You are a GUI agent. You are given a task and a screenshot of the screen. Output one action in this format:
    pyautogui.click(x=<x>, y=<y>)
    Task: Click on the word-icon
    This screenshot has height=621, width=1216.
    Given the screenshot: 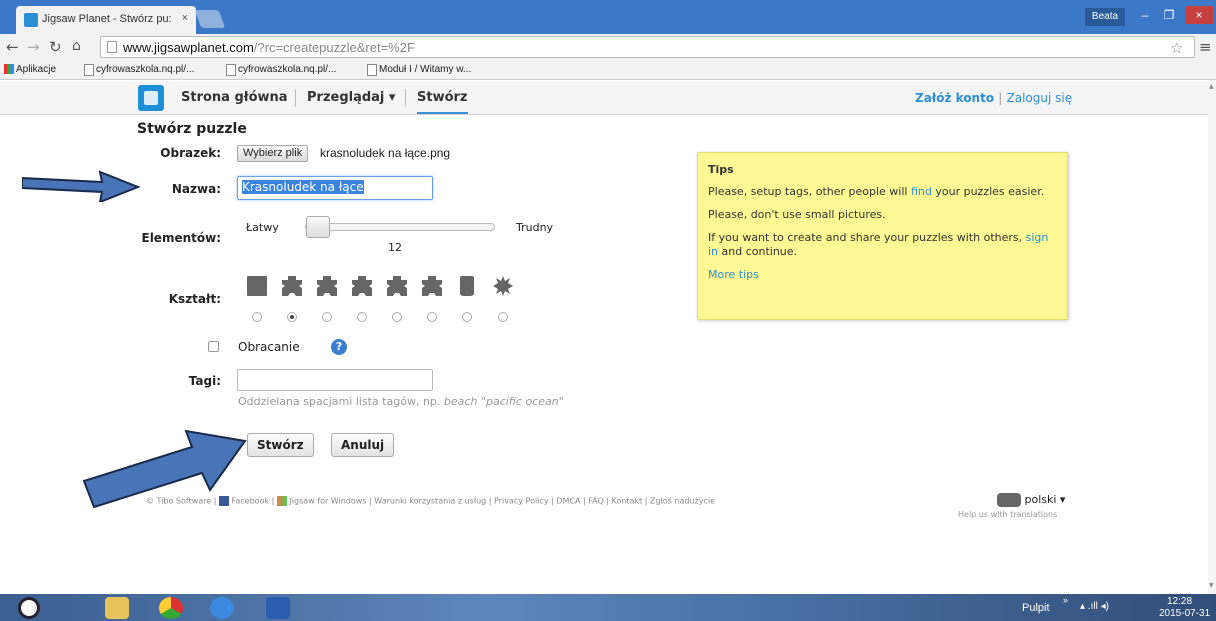 What is the action you would take?
    pyautogui.click(x=278, y=608)
    